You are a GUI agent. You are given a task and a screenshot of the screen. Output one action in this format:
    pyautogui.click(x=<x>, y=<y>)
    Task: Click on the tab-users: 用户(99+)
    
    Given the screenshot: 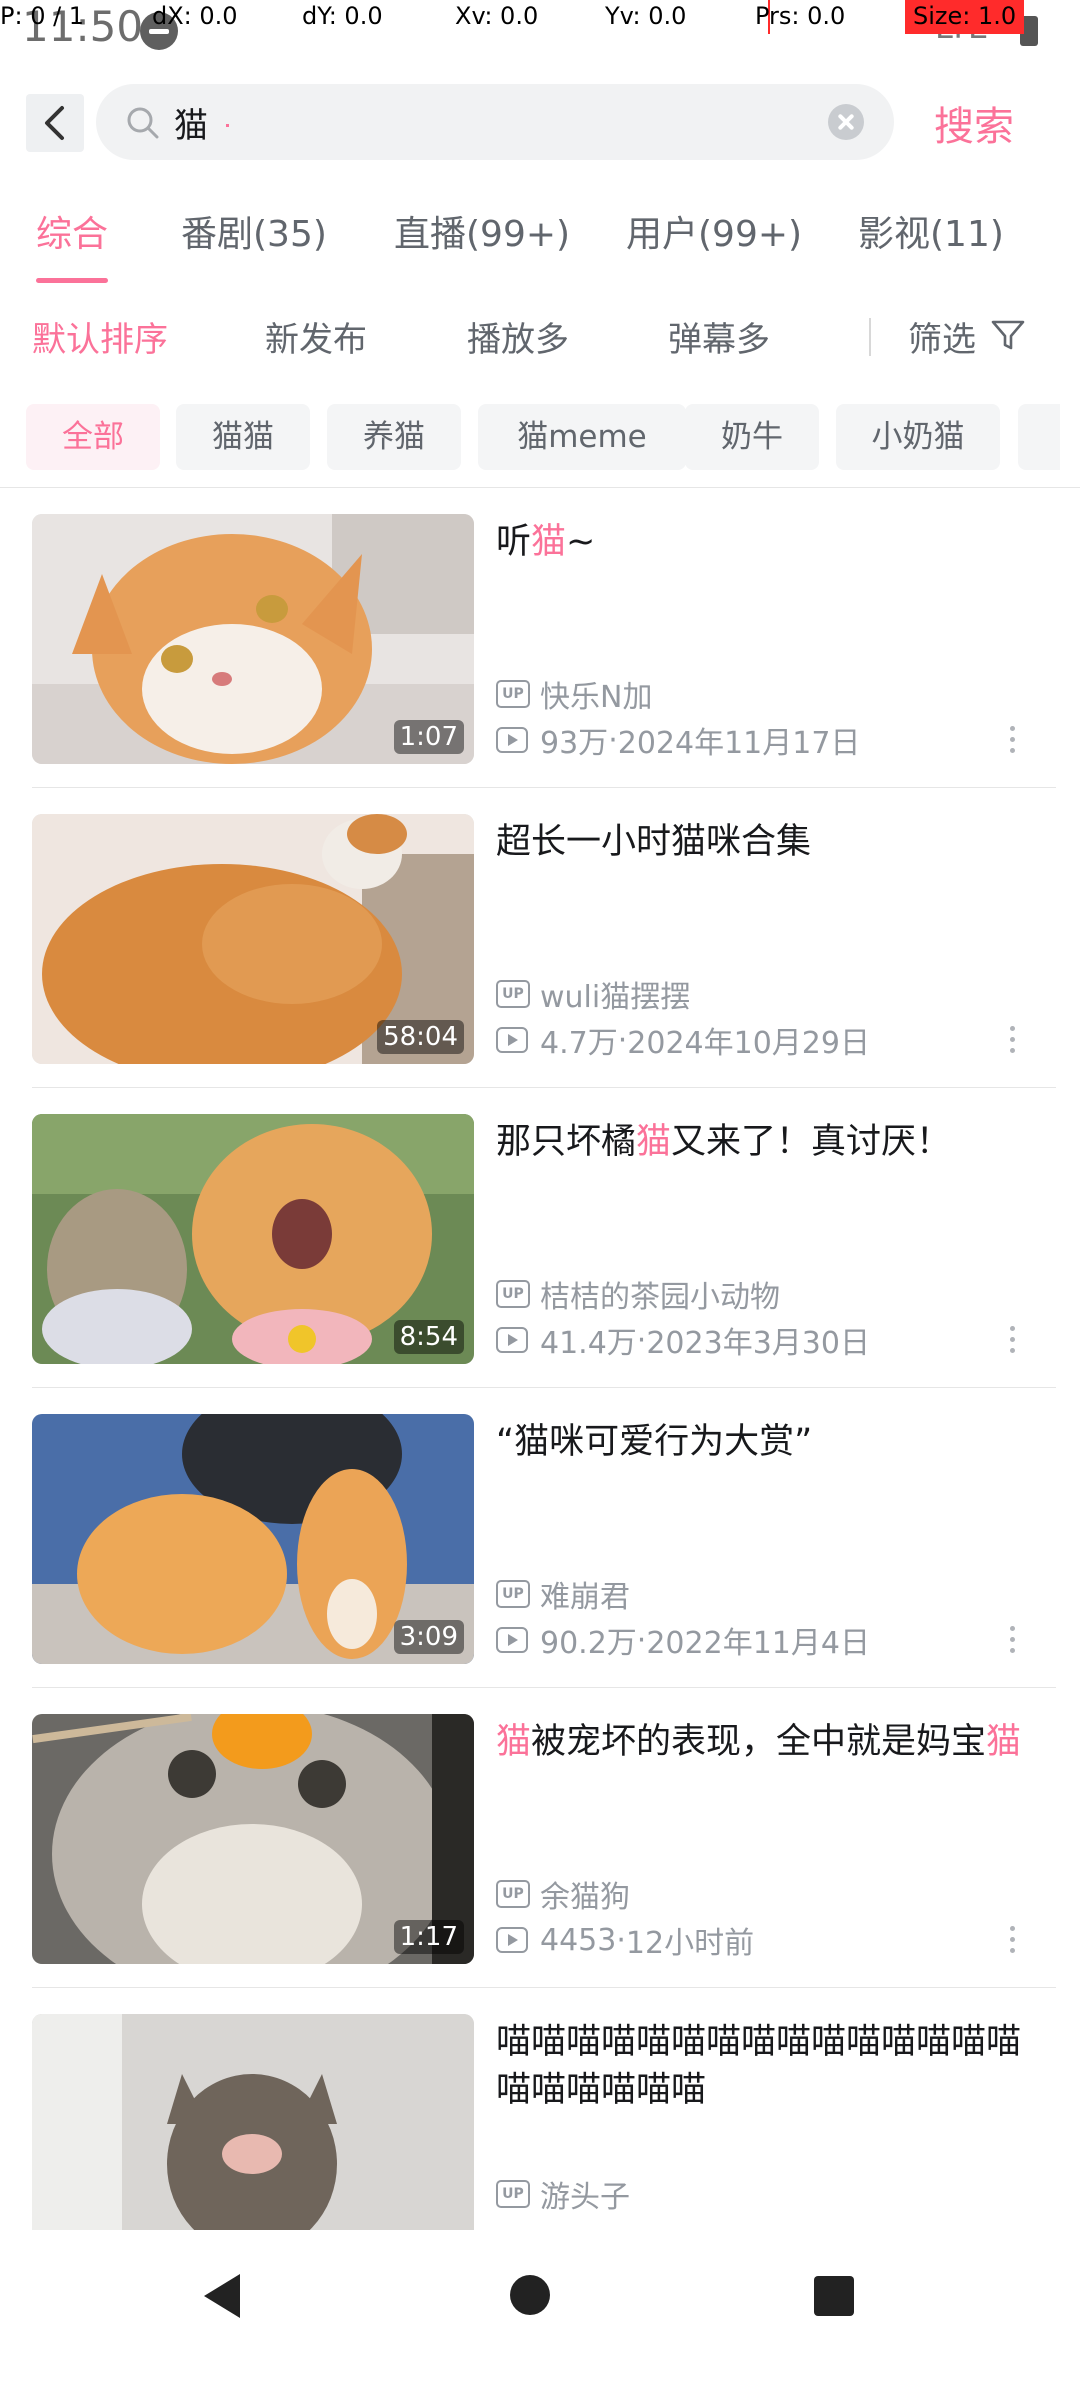 What is the action you would take?
    pyautogui.click(x=714, y=231)
    